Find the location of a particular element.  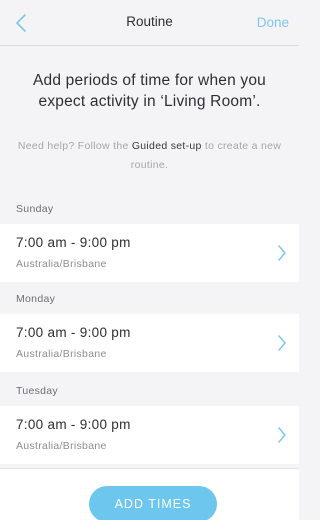

footer-bar: ADD TIMES is located at coordinates (149, 494).